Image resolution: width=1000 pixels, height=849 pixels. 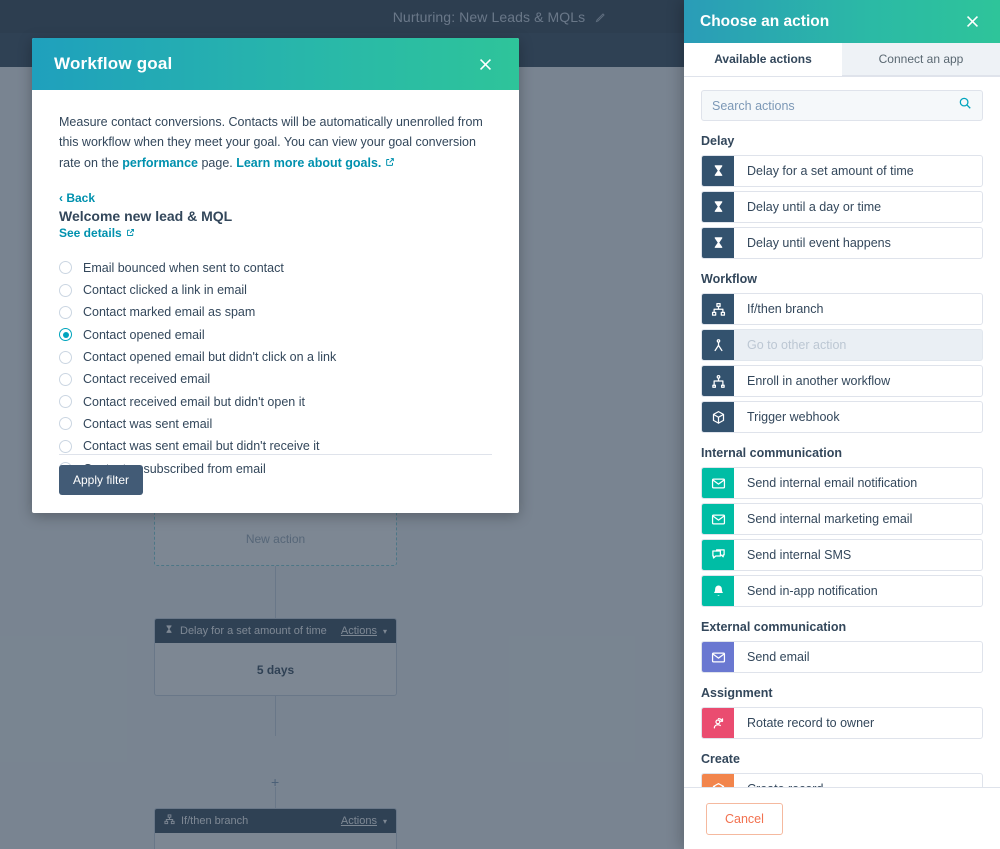 I want to click on performance-link: performance, so click(x=160, y=163).